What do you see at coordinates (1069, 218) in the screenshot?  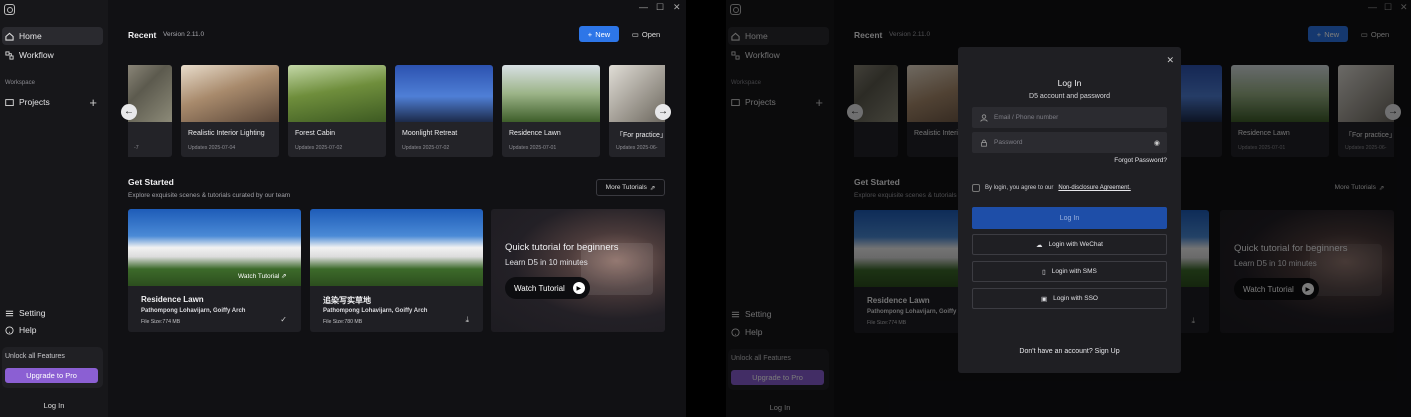 I see `login-submit-button: Log In` at bounding box center [1069, 218].